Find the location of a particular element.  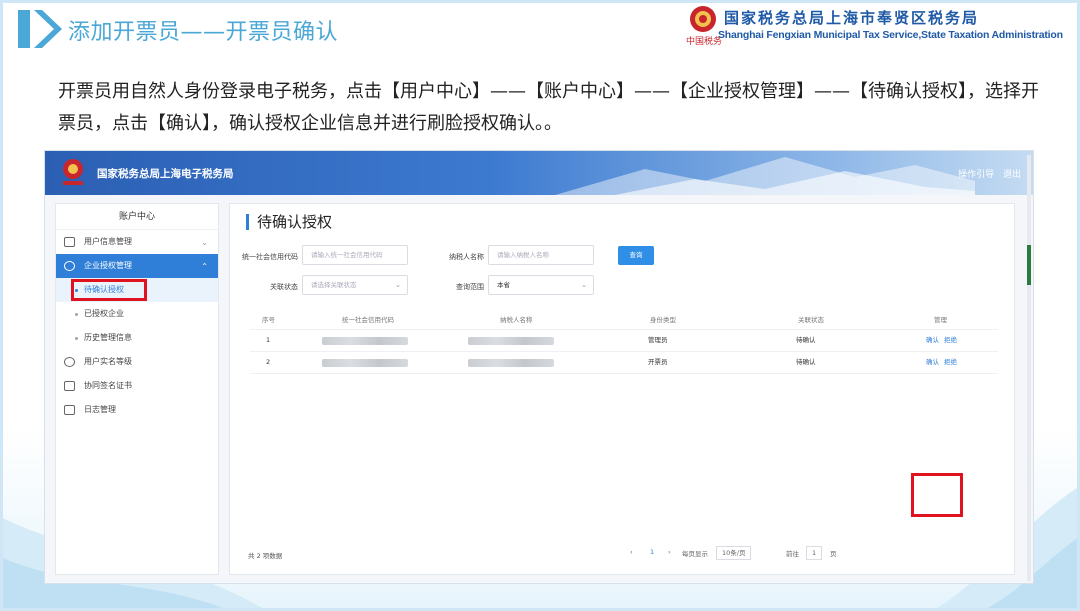

sidebar-item-log: 日志管理 is located at coordinates (137, 410).